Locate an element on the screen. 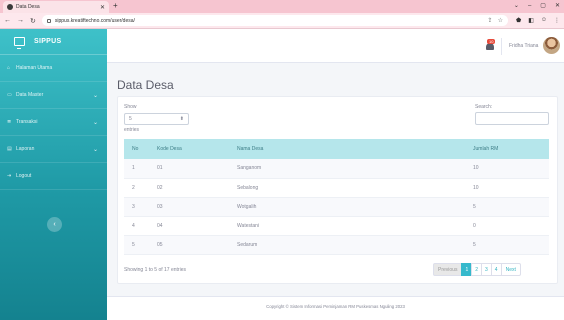 The image size is (564, 320). profile-icon: ☺ is located at coordinates (544, 20).